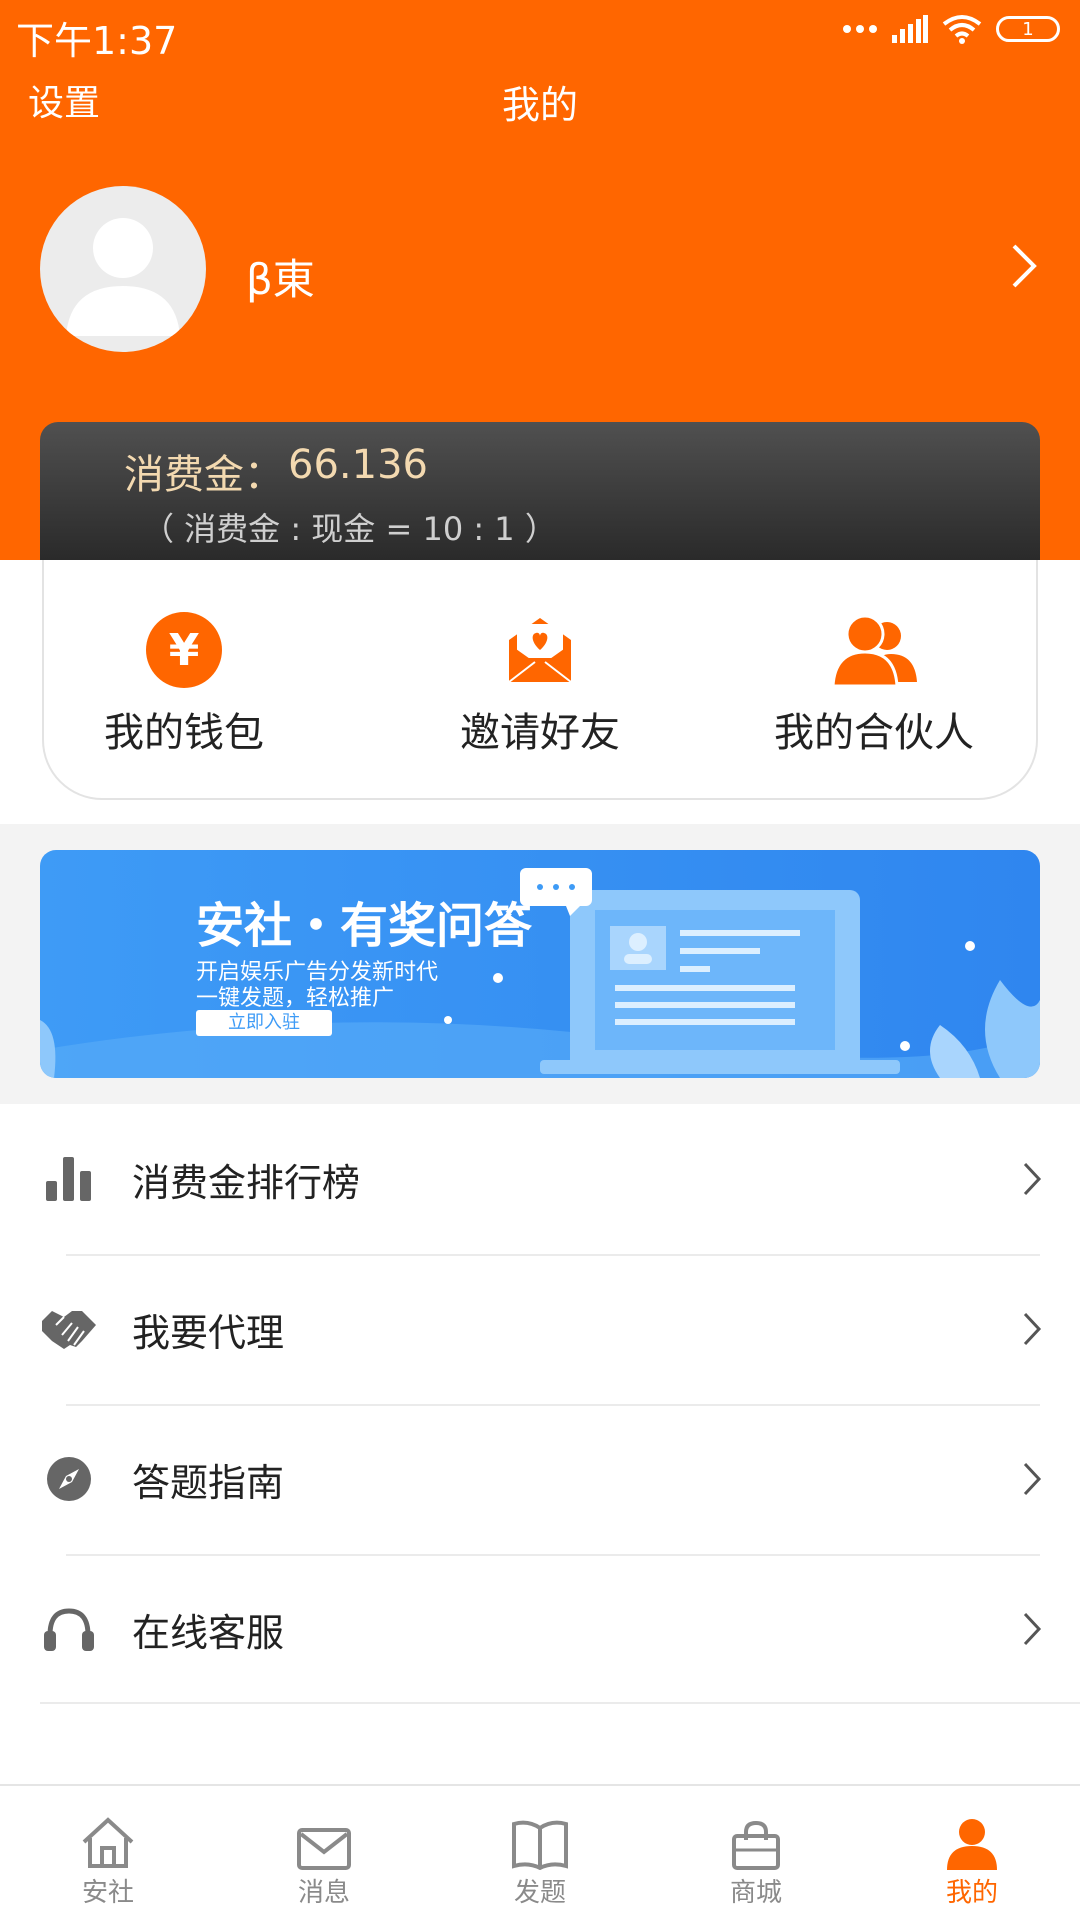 This screenshot has width=1080, height=1922. What do you see at coordinates (540, 733) in the screenshot?
I see `invite-friends-label: 邀请好友` at bounding box center [540, 733].